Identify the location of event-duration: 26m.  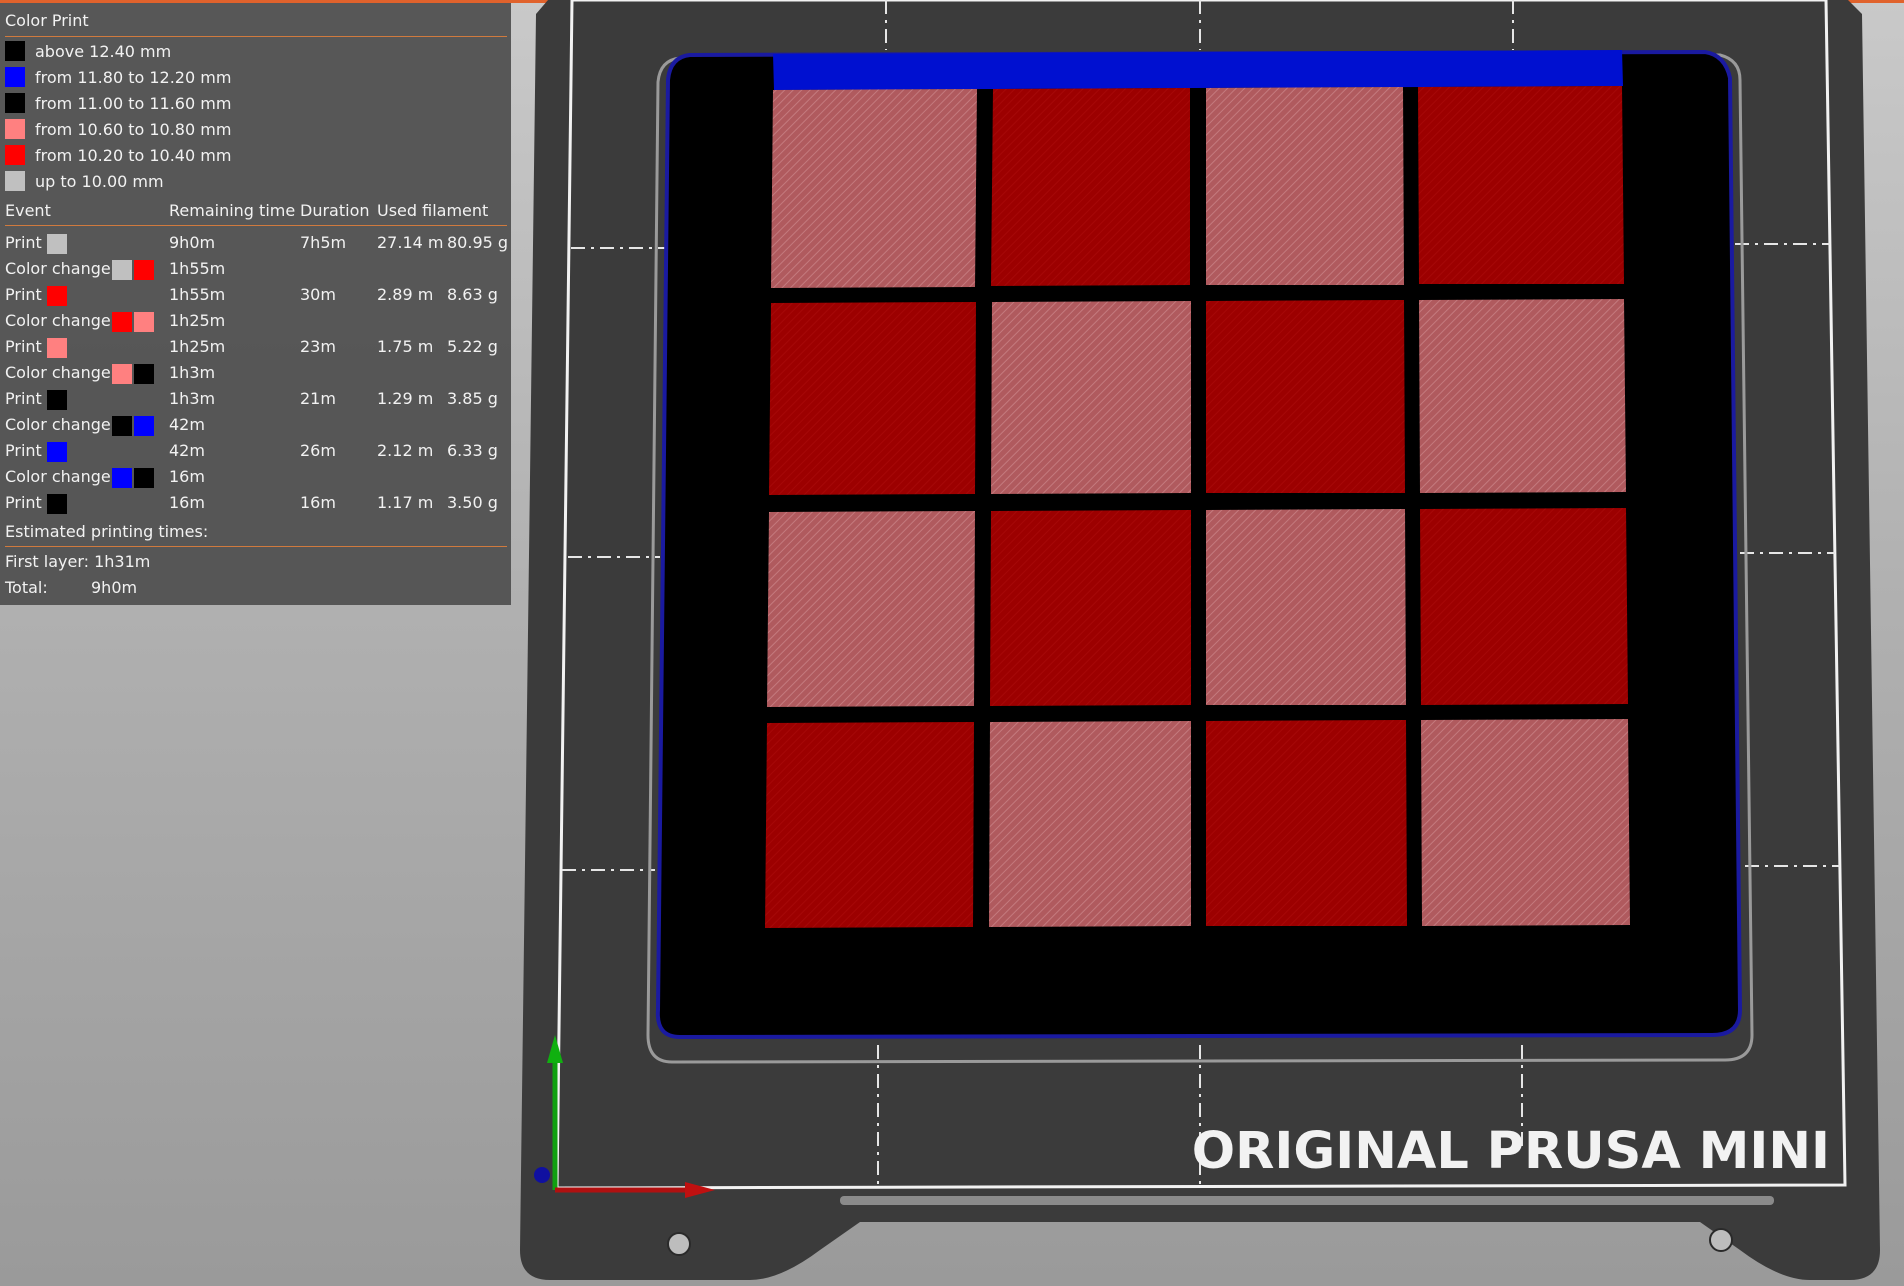
(318, 450).